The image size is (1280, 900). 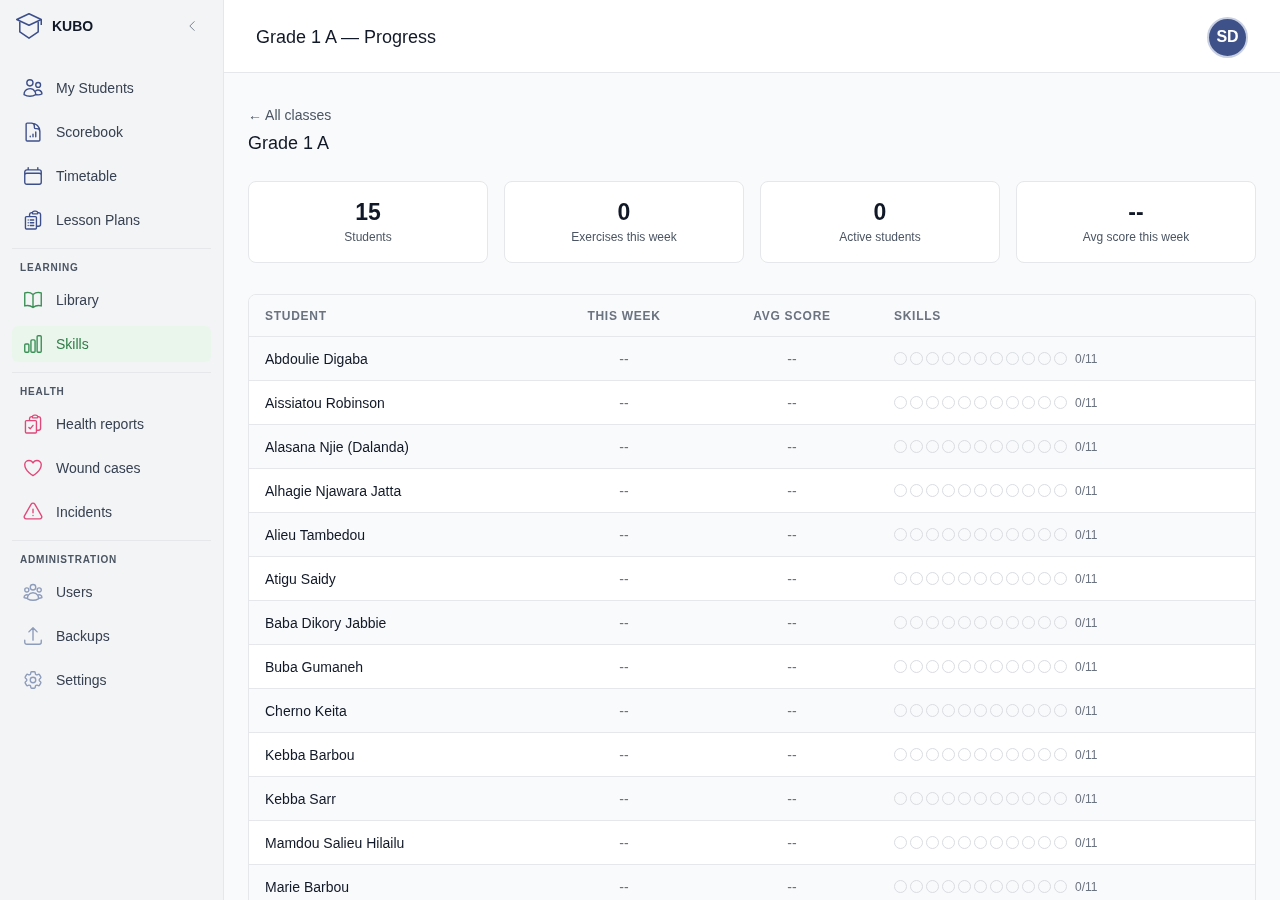 I want to click on section-label: HEALTH, so click(x=42, y=392).